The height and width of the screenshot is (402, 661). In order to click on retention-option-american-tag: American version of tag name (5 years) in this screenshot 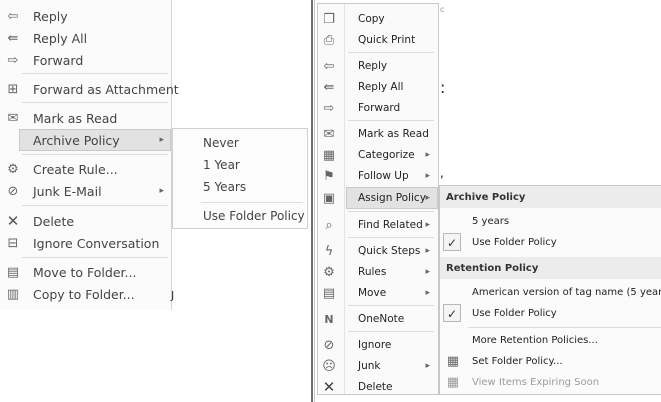, I will do `click(550, 292)`.